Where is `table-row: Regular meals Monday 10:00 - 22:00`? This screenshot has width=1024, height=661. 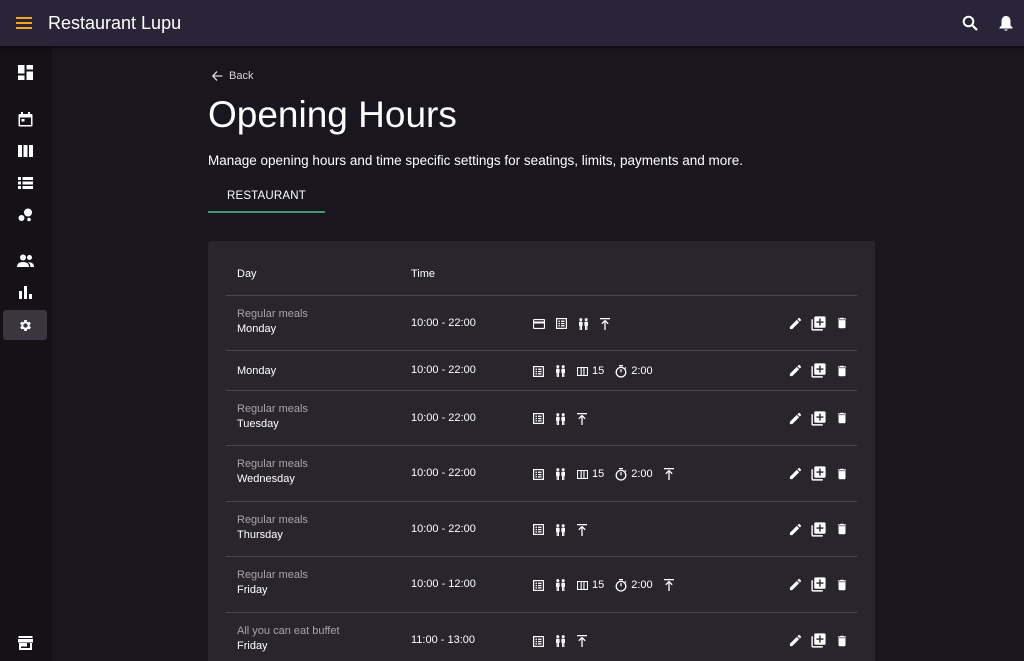
table-row: Regular meals Monday 10:00 - 22:00 is located at coordinates (541, 323).